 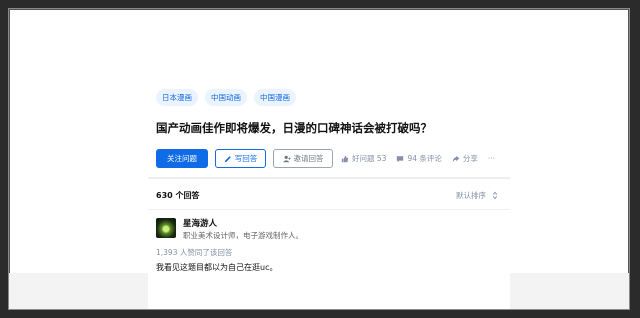 What do you see at coordinates (471, 195) in the screenshot?
I see `sort-label: 默认排序` at bounding box center [471, 195].